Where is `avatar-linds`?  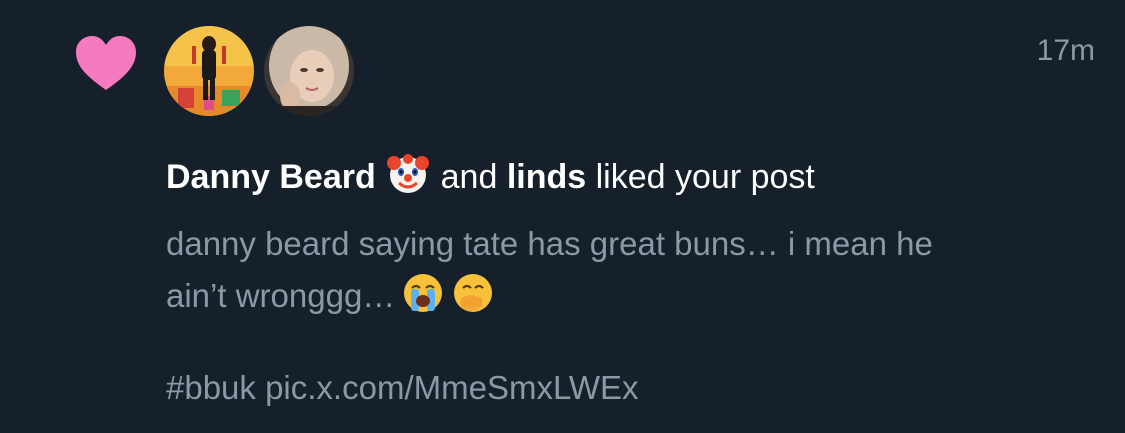
avatar-linds is located at coordinates (309, 71).